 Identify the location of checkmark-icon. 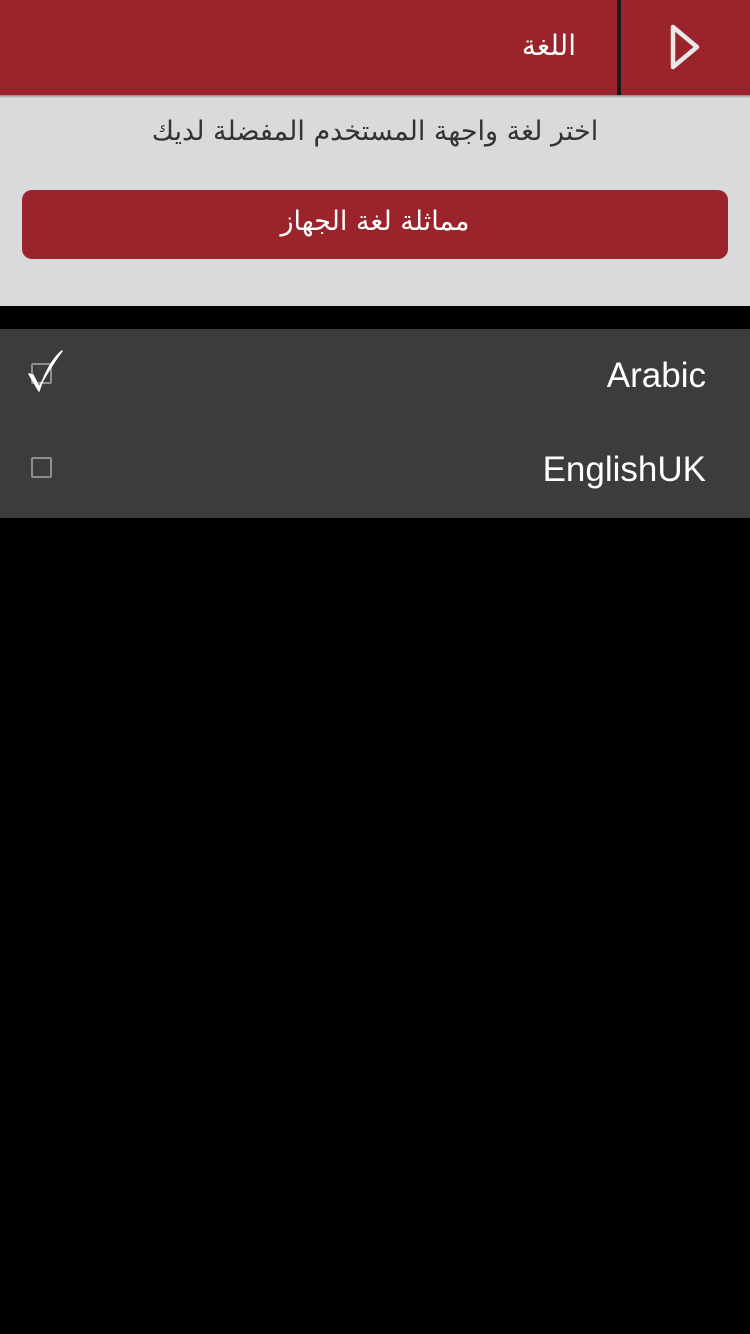
(45, 371).